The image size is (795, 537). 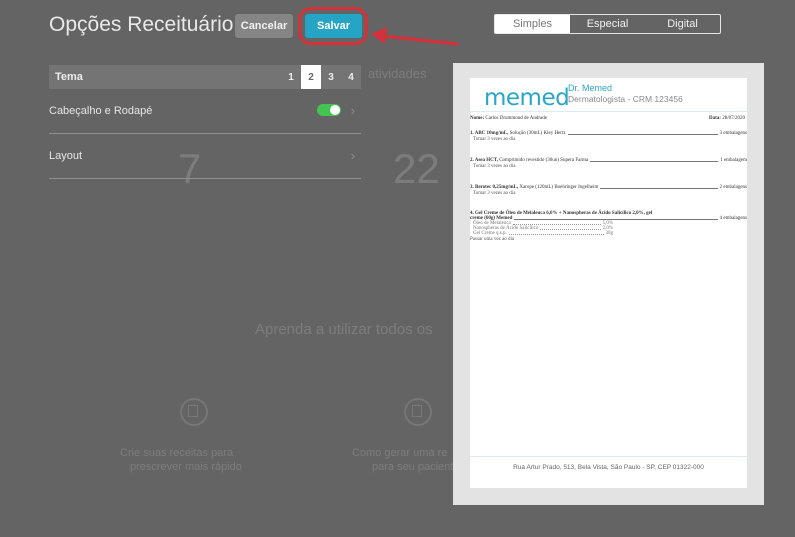 I want to click on header-divider, so click(x=608, y=111).